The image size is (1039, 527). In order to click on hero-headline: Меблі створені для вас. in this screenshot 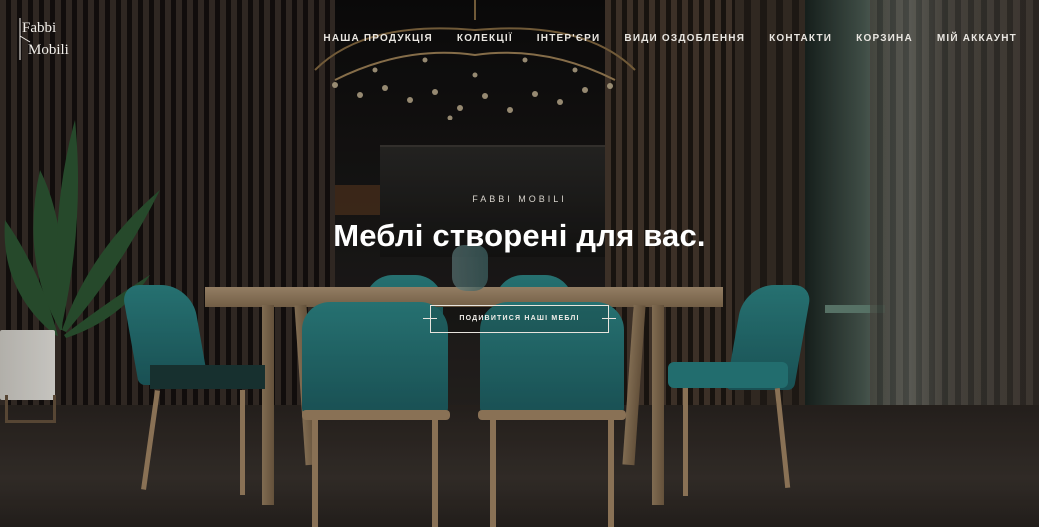, I will do `click(519, 235)`.